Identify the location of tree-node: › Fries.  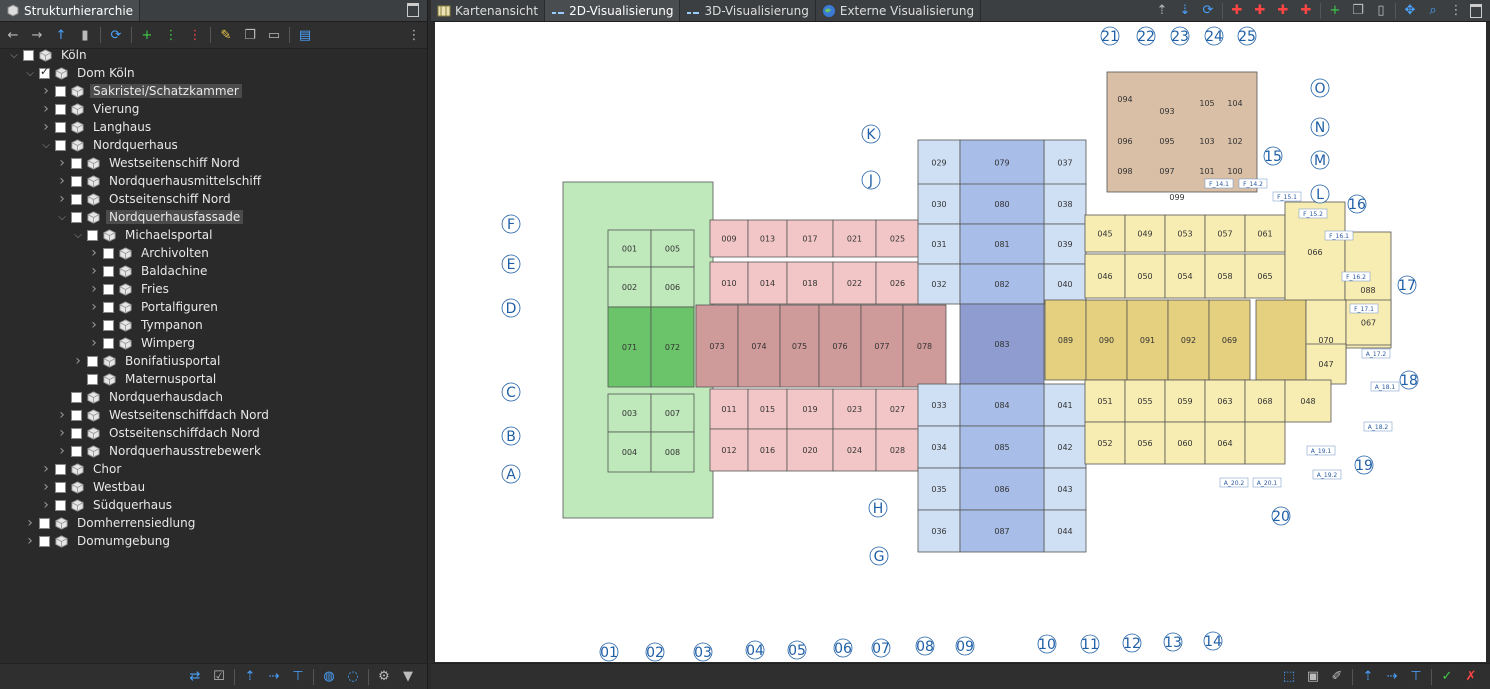
(213, 289).